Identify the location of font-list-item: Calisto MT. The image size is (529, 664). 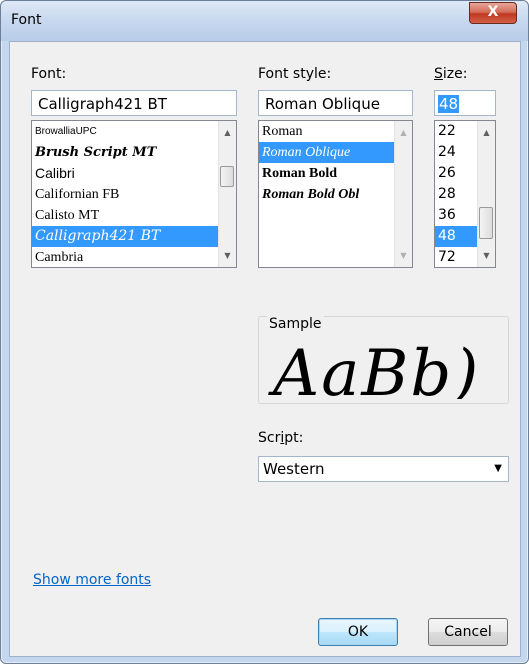
(134, 215).